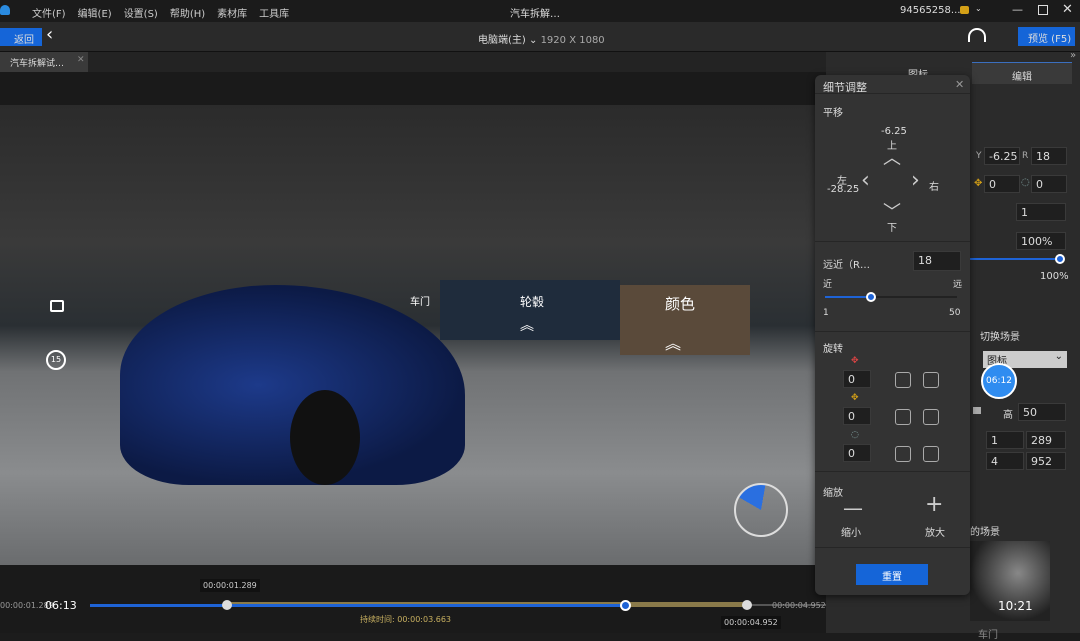 The height and width of the screenshot is (641, 1080). Describe the element at coordinates (95, 12) in the screenshot. I see `menu-edit: 编辑(E)` at that location.